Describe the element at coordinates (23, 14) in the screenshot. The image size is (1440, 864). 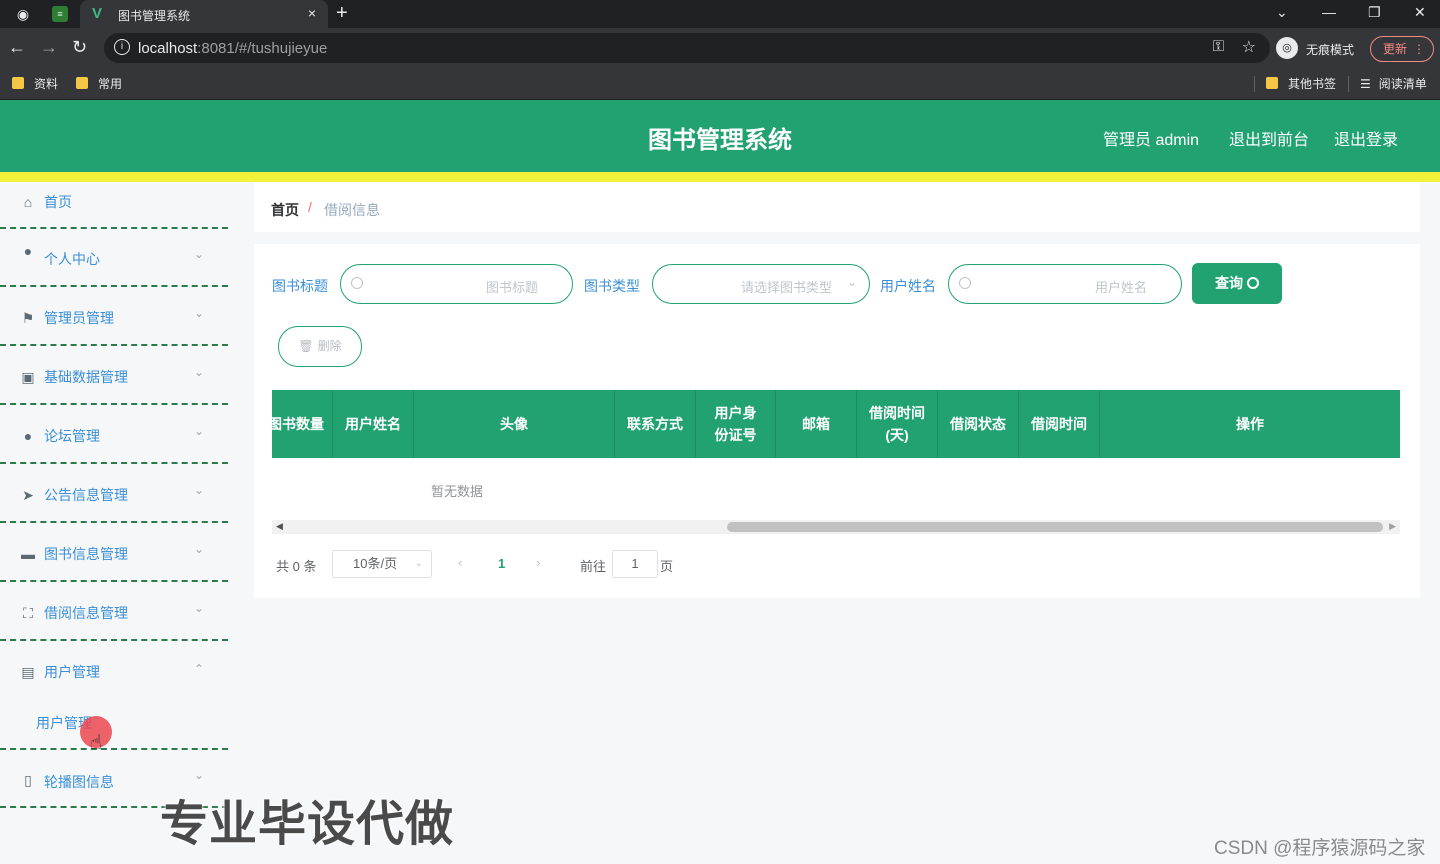
I see `browser-menu-icon: ◉` at that location.